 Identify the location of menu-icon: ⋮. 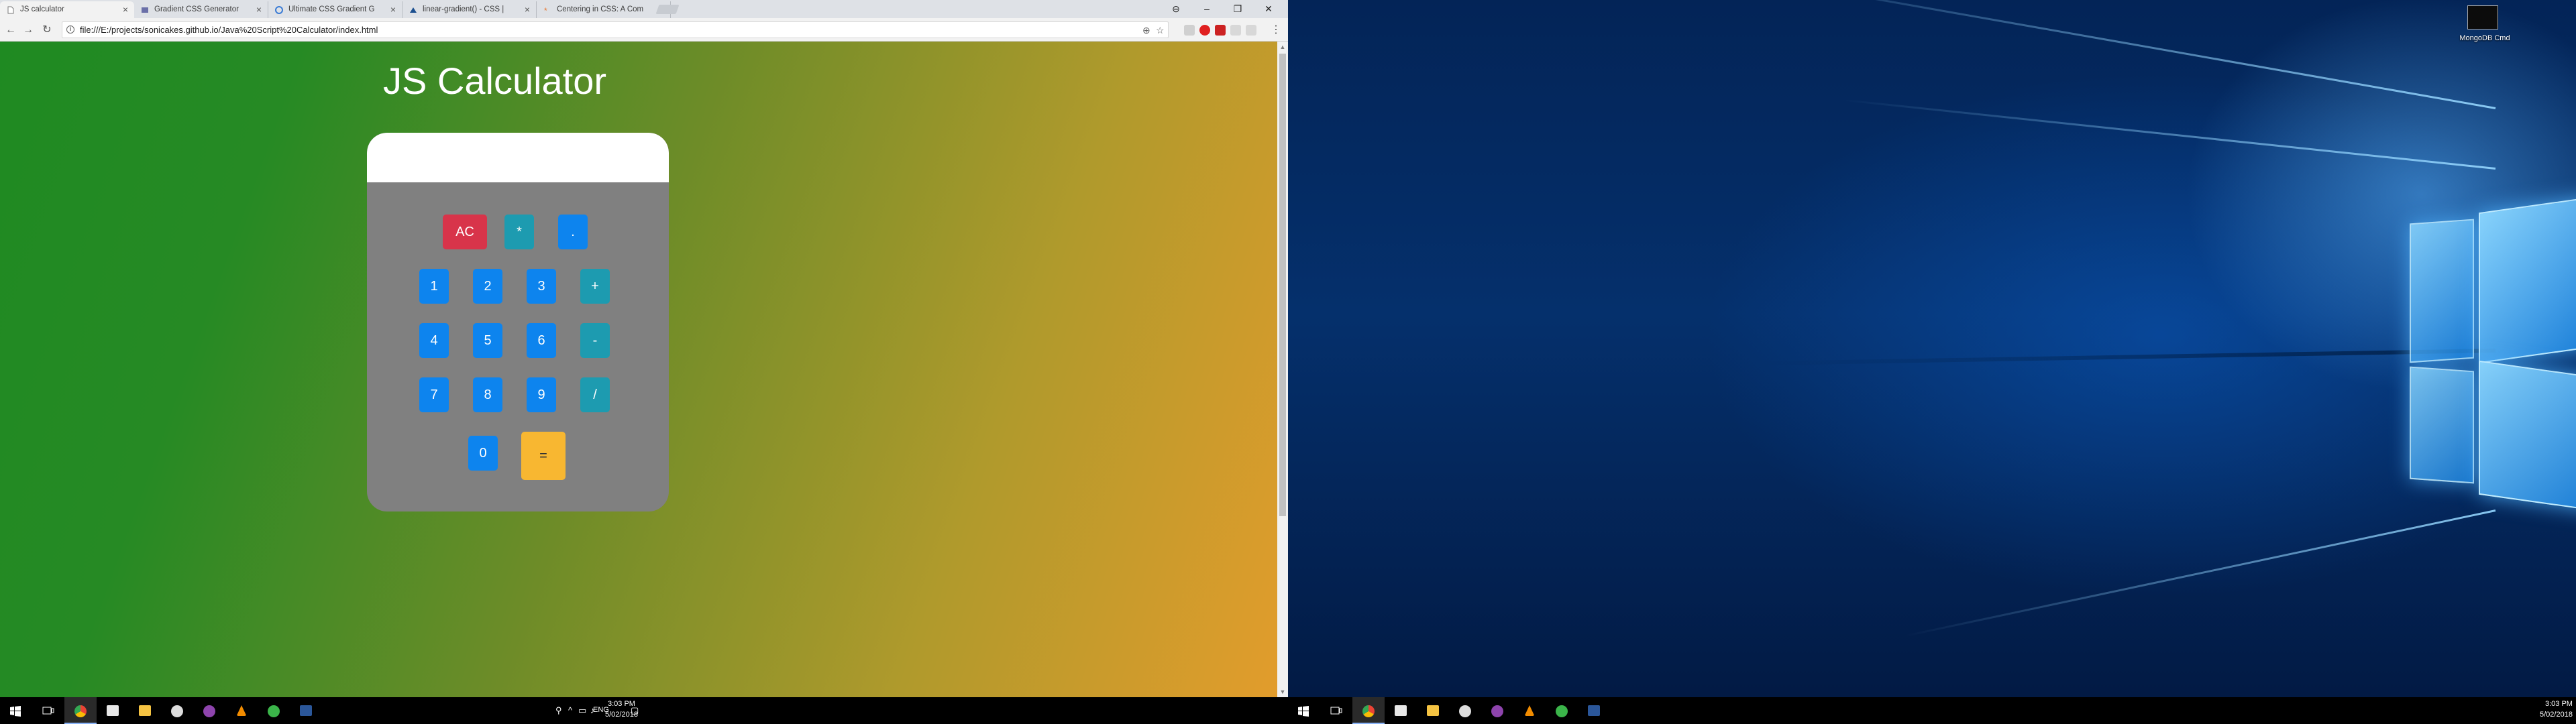
(1276, 30).